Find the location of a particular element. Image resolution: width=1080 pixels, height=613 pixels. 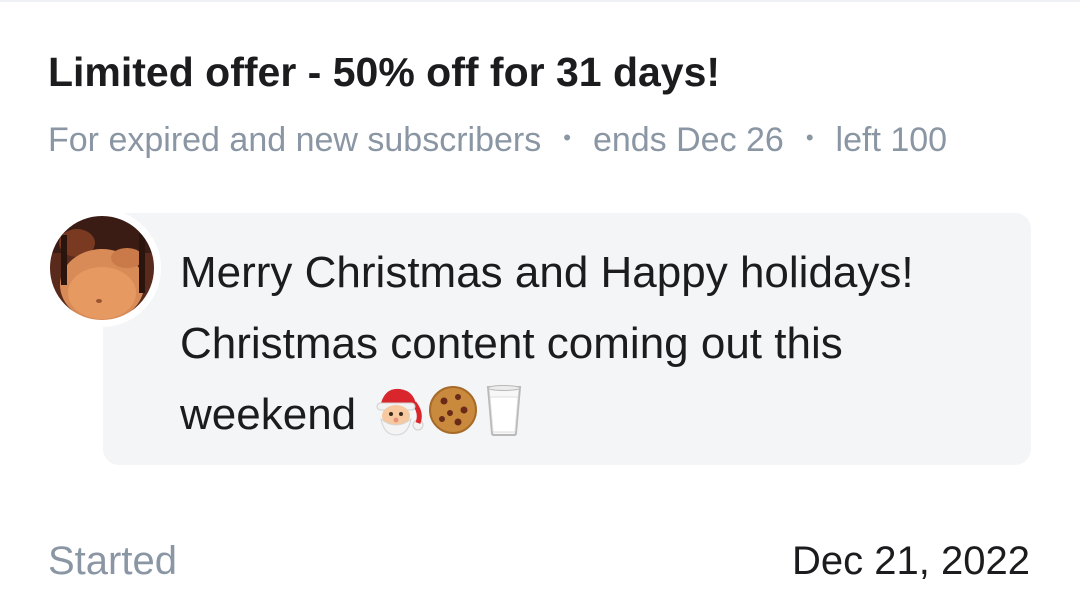

offer-title: Limited offer - 50% off for 31 days! is located at coordinates (384, 72).